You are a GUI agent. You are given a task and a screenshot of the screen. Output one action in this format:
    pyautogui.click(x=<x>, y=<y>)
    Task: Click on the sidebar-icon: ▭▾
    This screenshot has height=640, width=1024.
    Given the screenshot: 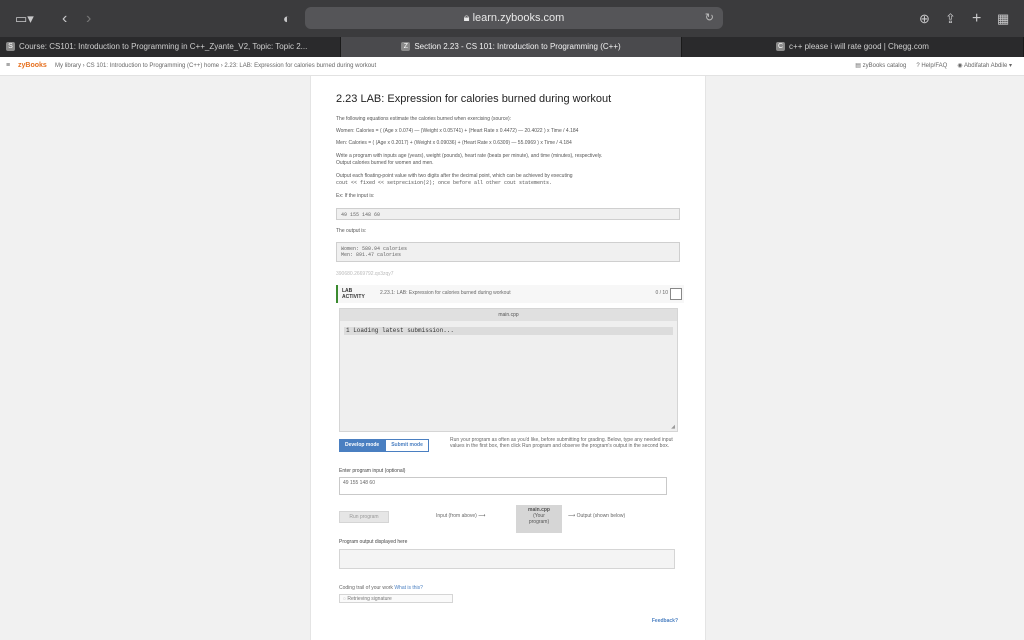 What is the action you would take?
    pyautogui.click(x=24, y=18)
    